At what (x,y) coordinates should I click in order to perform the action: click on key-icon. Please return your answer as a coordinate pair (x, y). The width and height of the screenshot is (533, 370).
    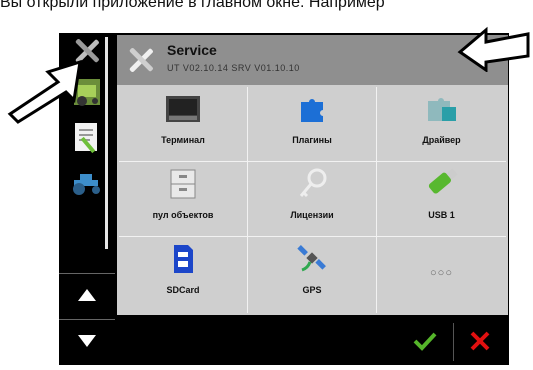
    Looking at the image, I should click on (312, 184).